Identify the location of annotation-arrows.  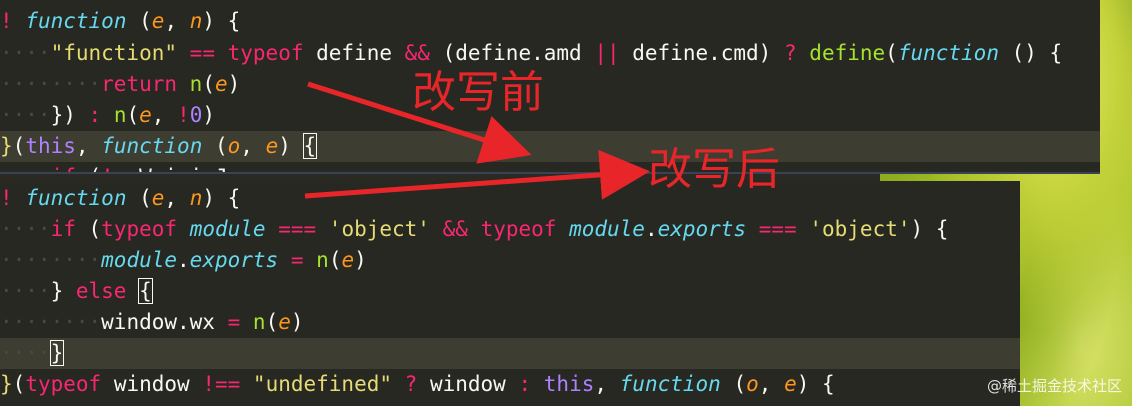
(477, 140).